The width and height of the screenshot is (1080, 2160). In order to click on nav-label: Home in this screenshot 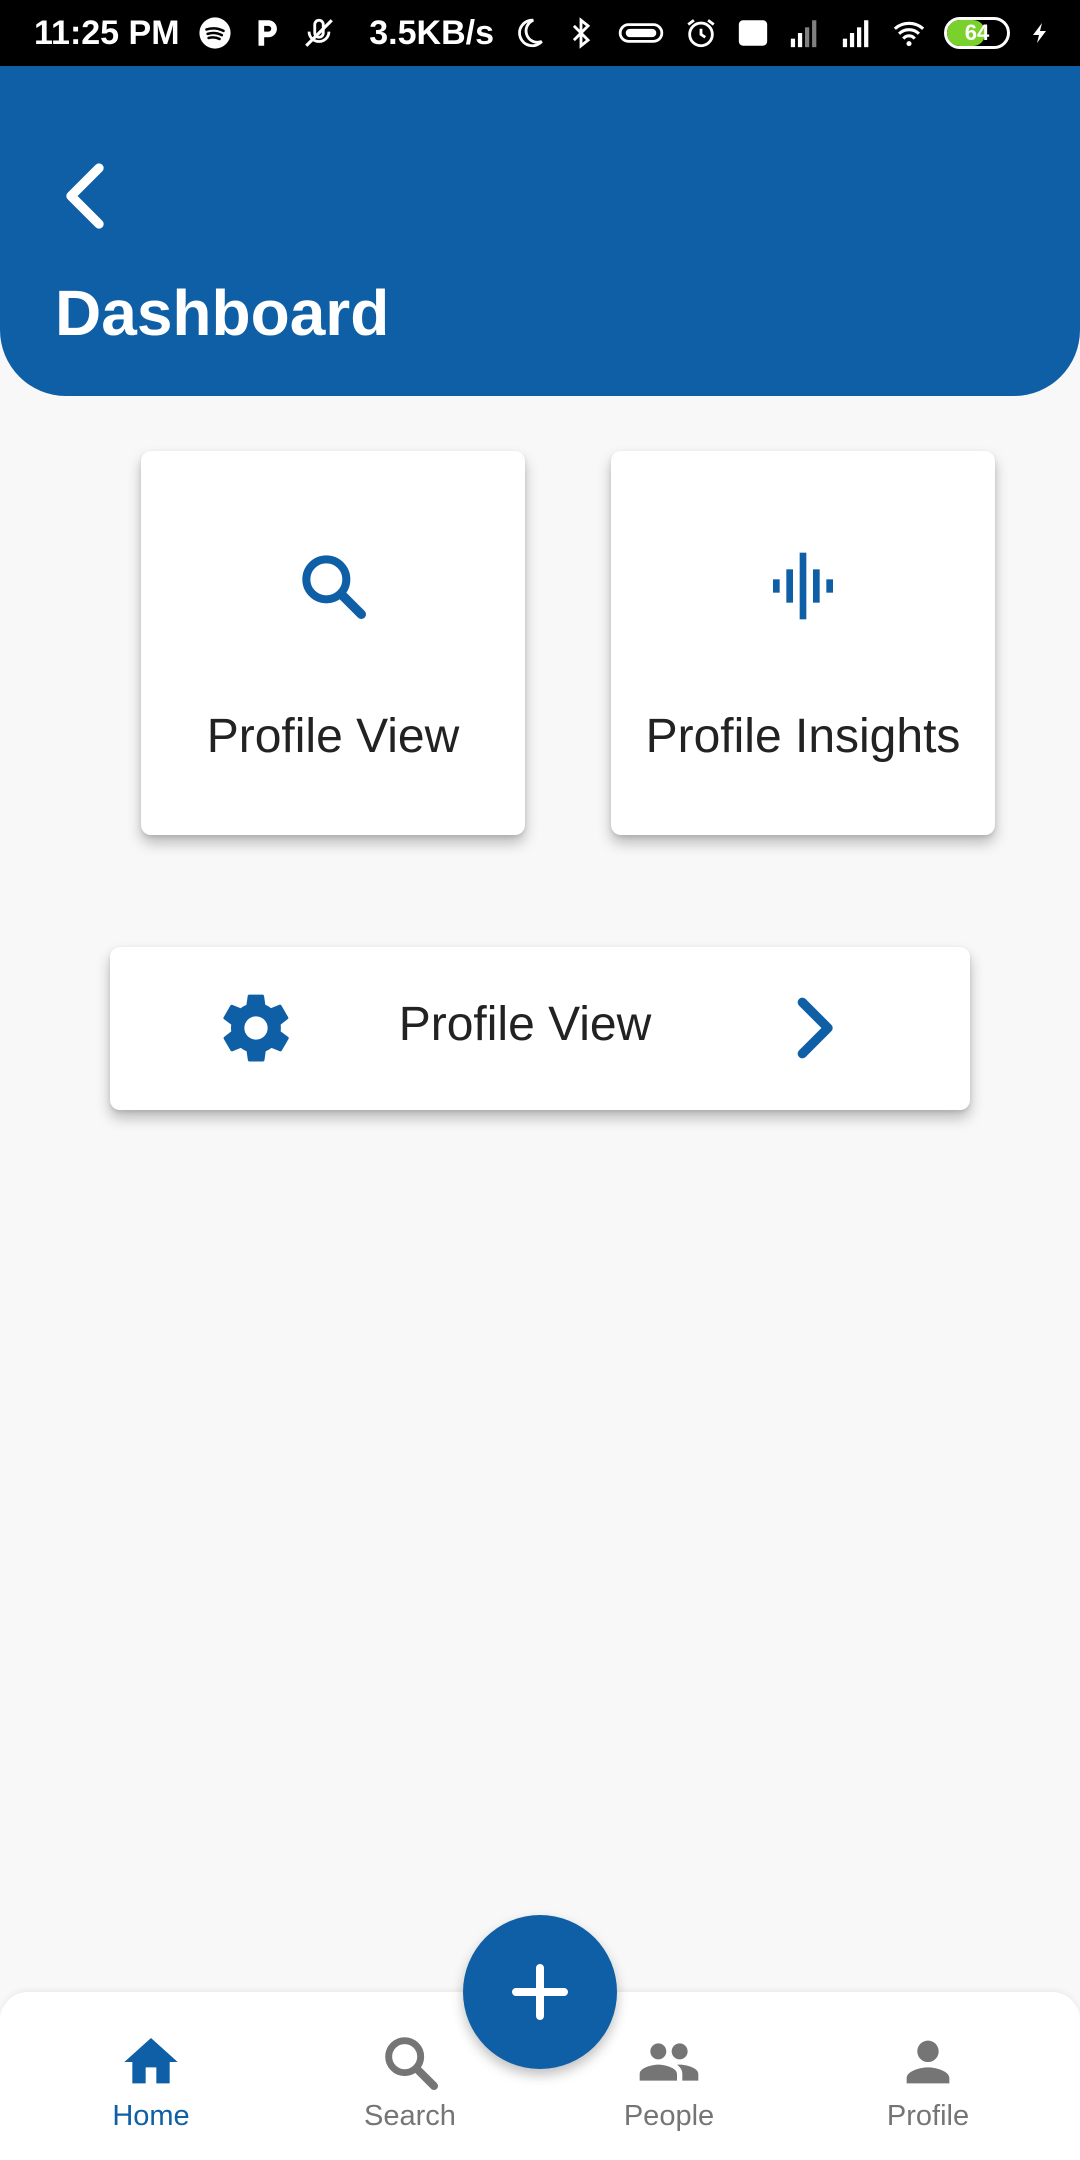, I will do `click(151, 2116)`.